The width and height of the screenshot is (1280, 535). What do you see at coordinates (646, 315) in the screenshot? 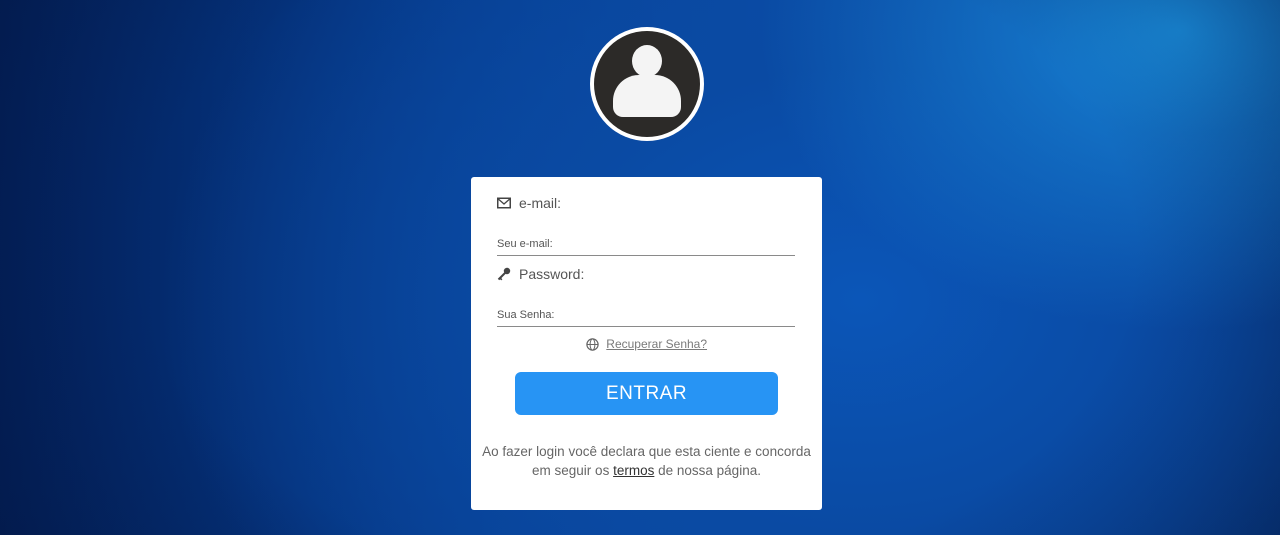
I see `password-field` at bounding box center [646, 315].